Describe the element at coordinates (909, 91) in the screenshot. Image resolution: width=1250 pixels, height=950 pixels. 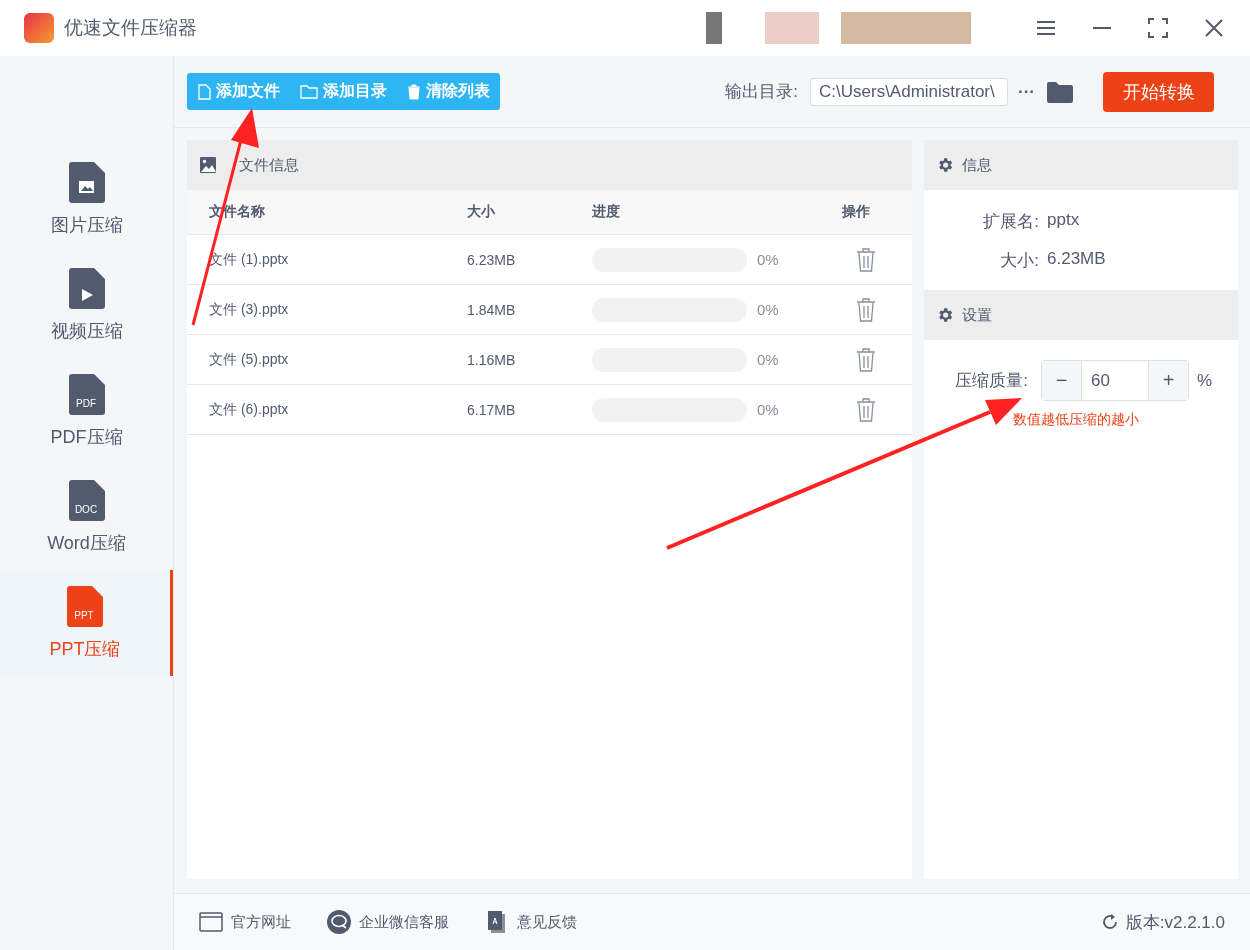
I see `output-path-field: C:\Users\Administrator\` at that location.